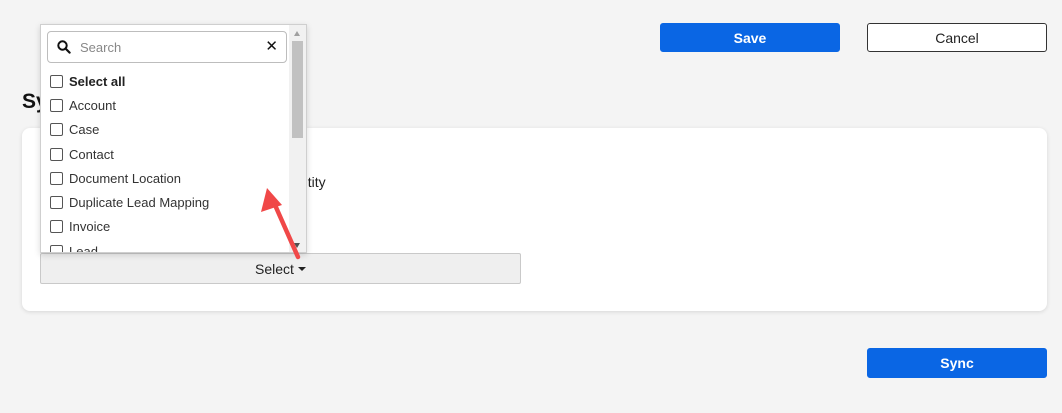 This screenshot has height=413, width=1062. I want to click on scroll-up-icon, so click(297, 33).